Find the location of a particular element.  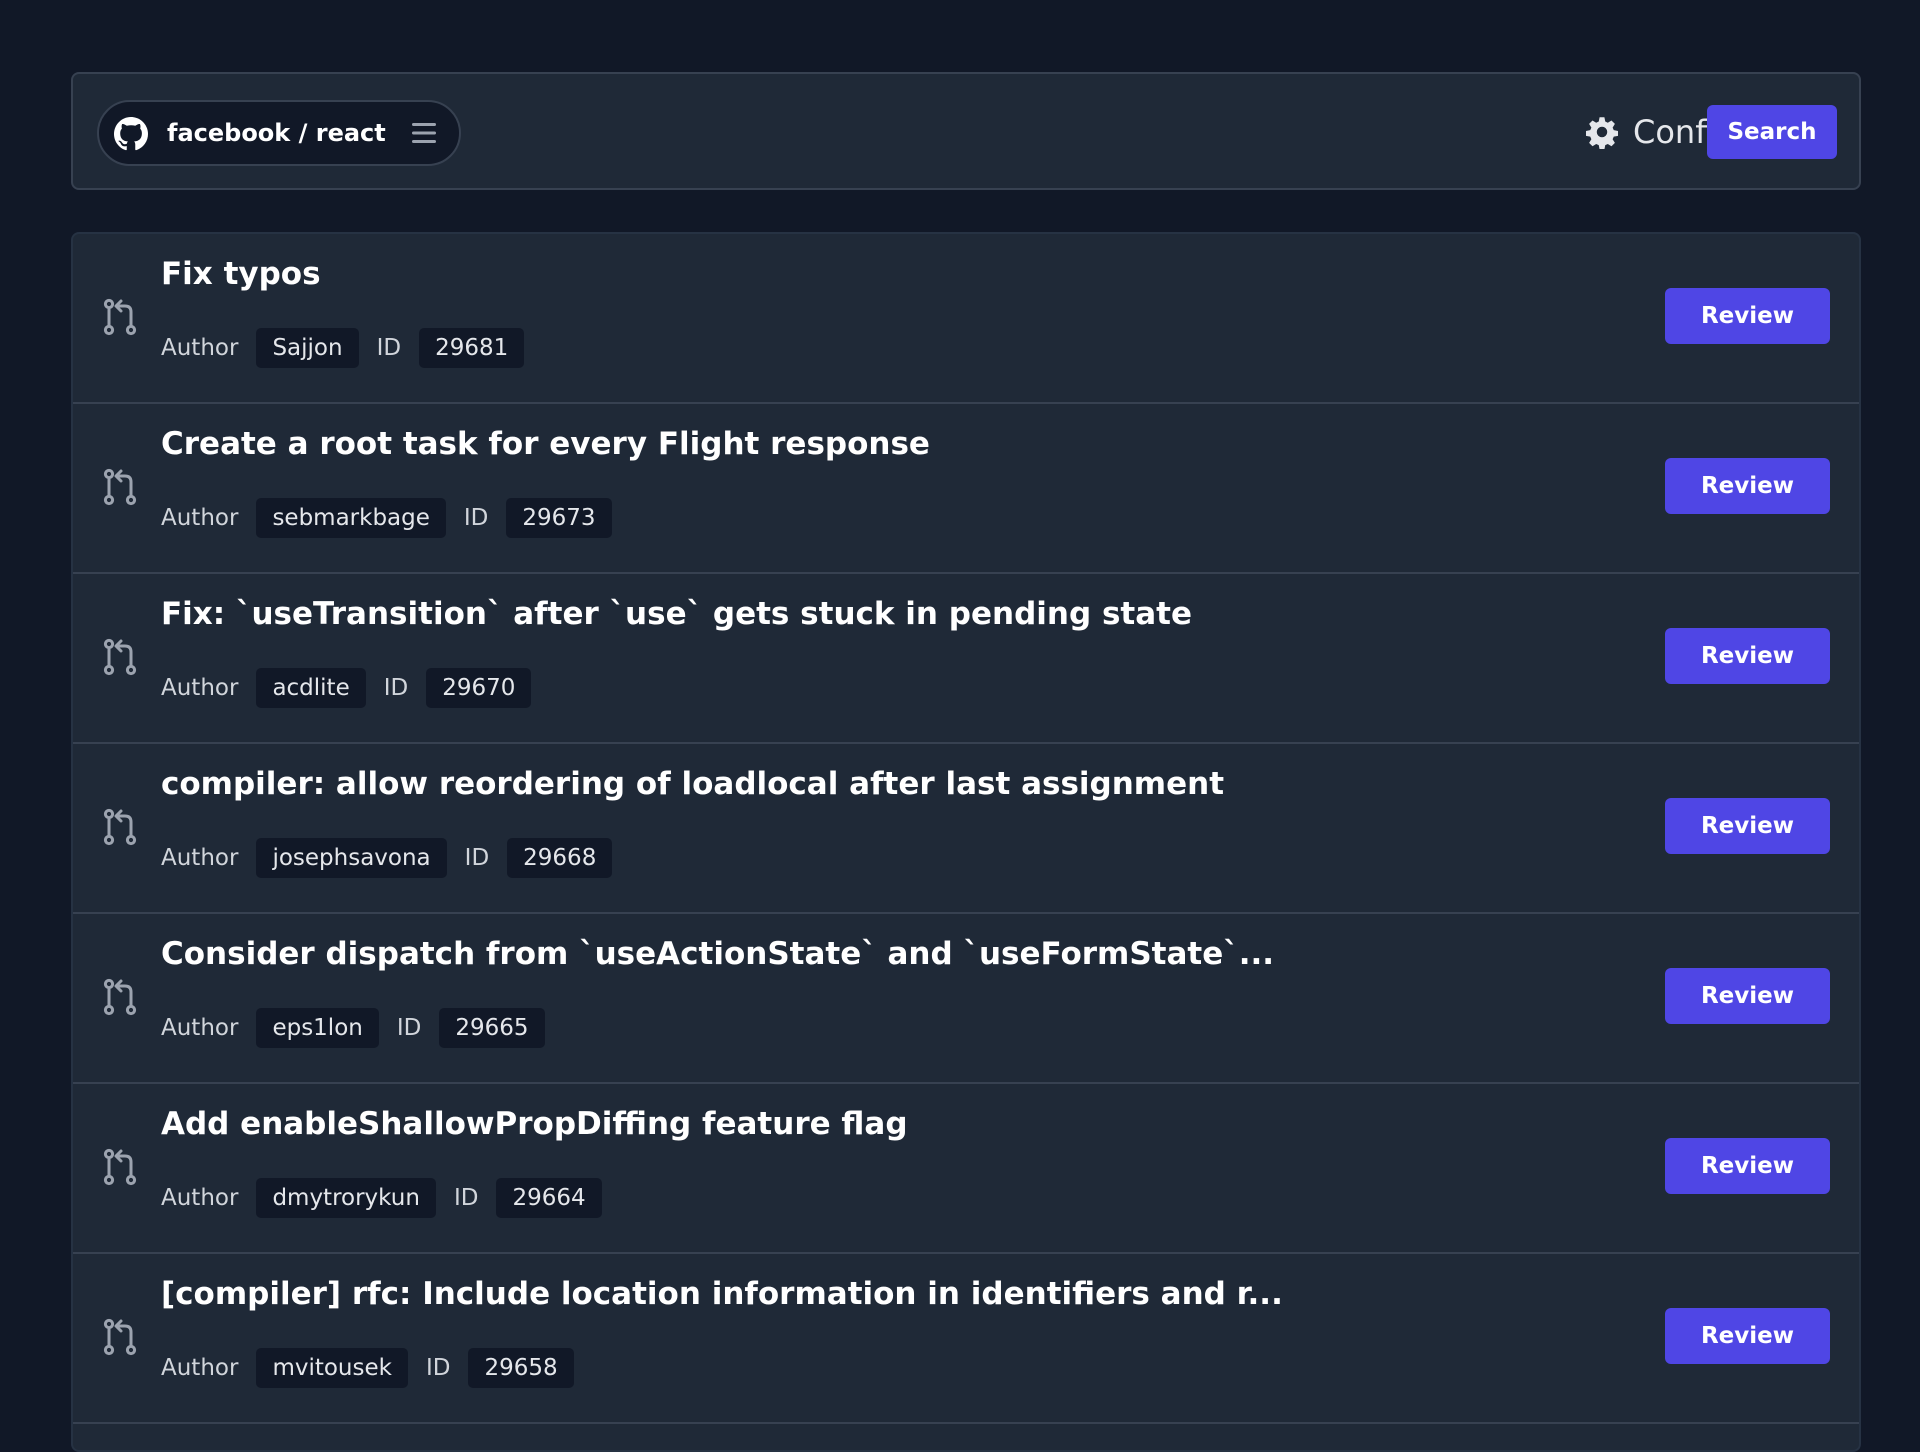

pull-request-meta: Author acdlite ID 29670 is located at coordinates (355, 688).